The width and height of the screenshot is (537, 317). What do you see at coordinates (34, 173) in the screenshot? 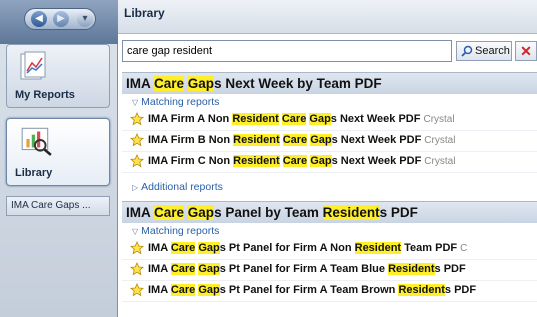
I see `nav-item-label: Library` at bounding box center [34, 173].